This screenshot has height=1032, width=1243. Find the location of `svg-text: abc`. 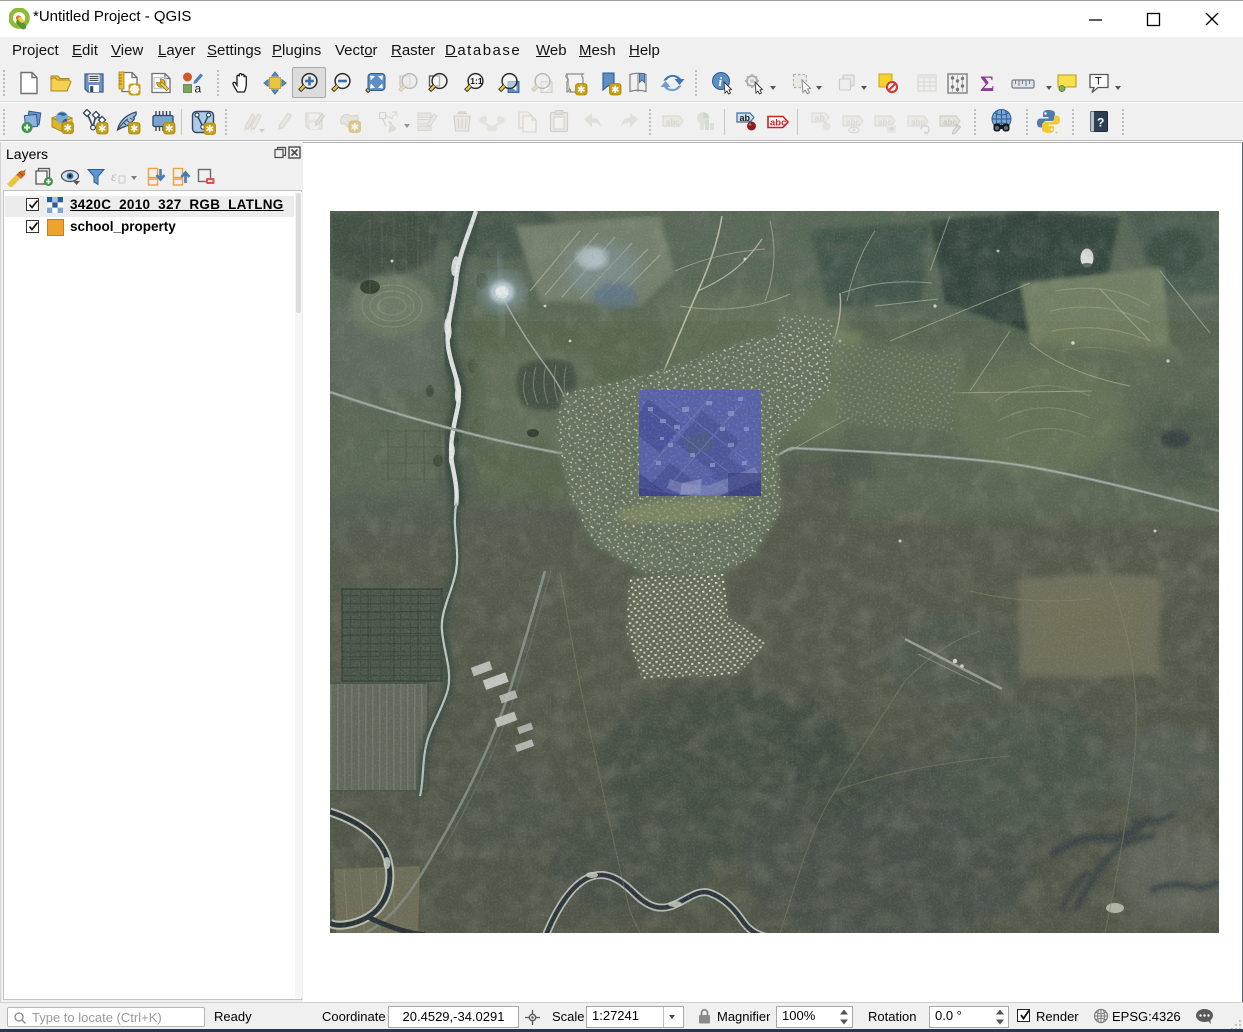

svg-text: abc is located at coordinates (778, 123).